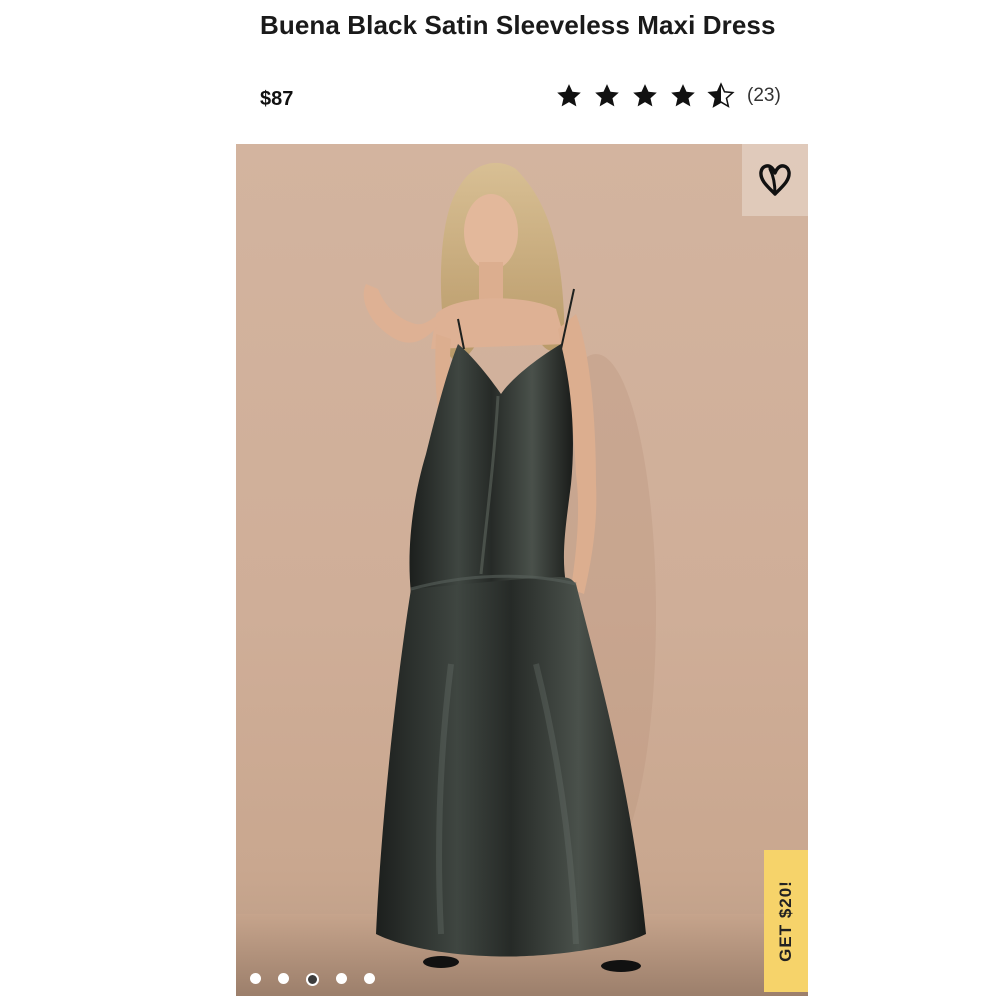 The height and width of the screenshot is (999, 1000). I want to click on promo-tab-button: GET $20!, so click(786, 921).